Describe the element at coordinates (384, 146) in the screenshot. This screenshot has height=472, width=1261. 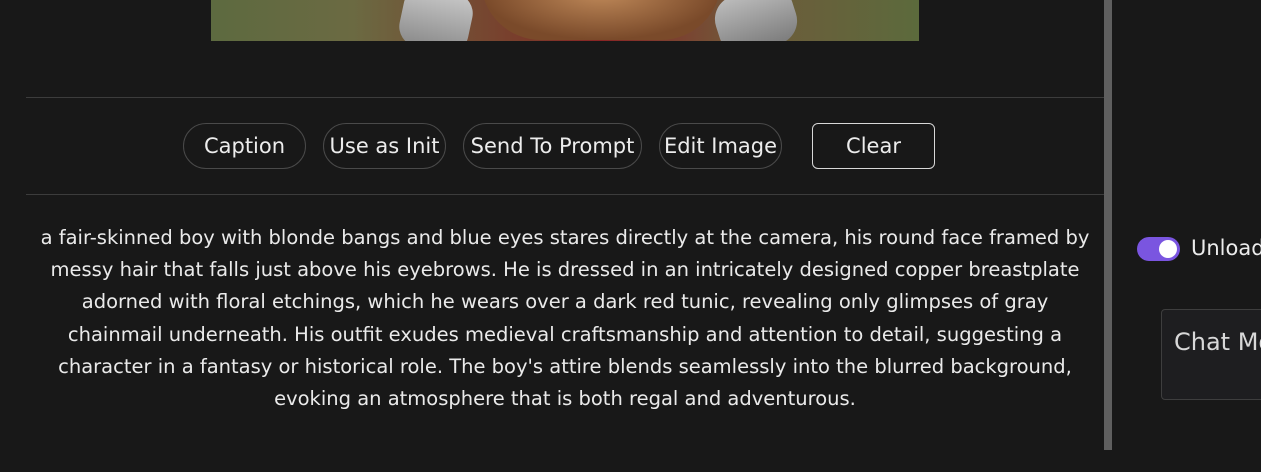
I see `use-as-init-button: Use as Init` at that location.